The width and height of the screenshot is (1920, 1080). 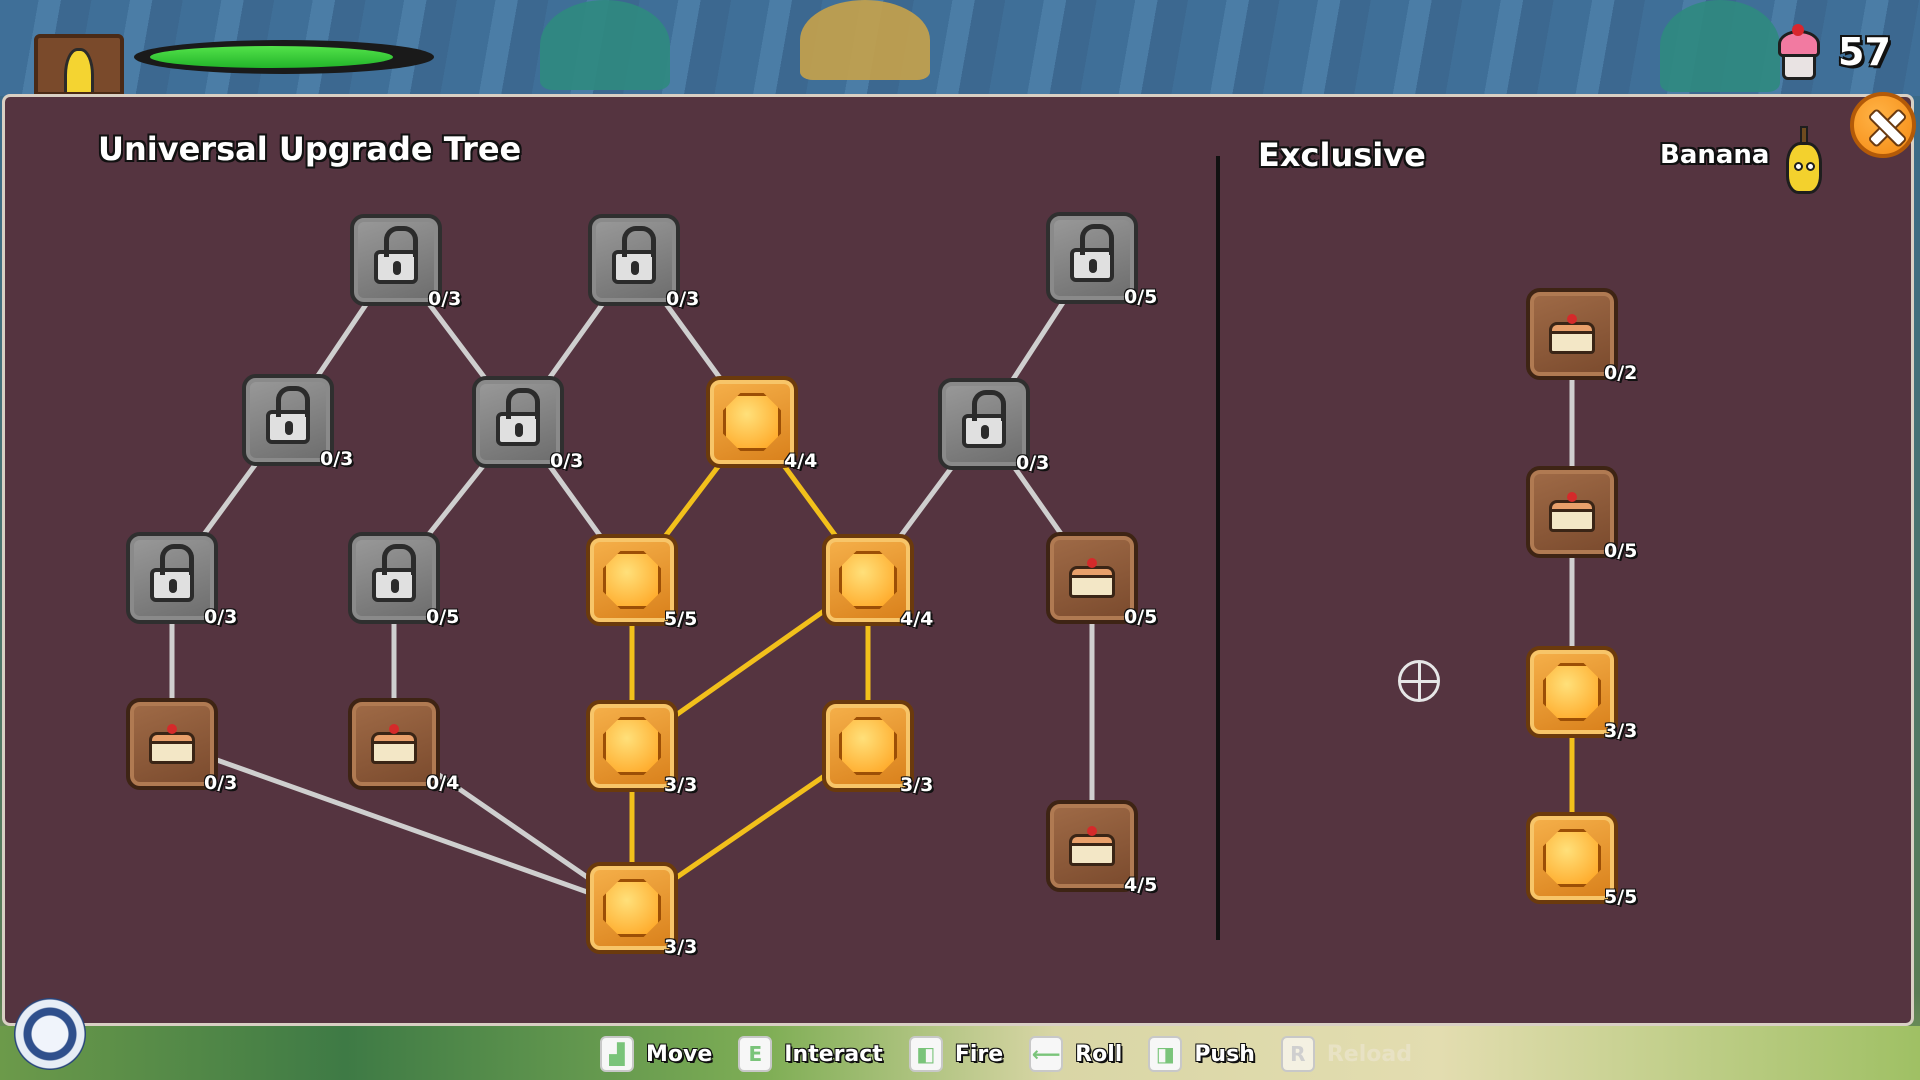 I want to click on player-portrait, so click(x=79, y=65).